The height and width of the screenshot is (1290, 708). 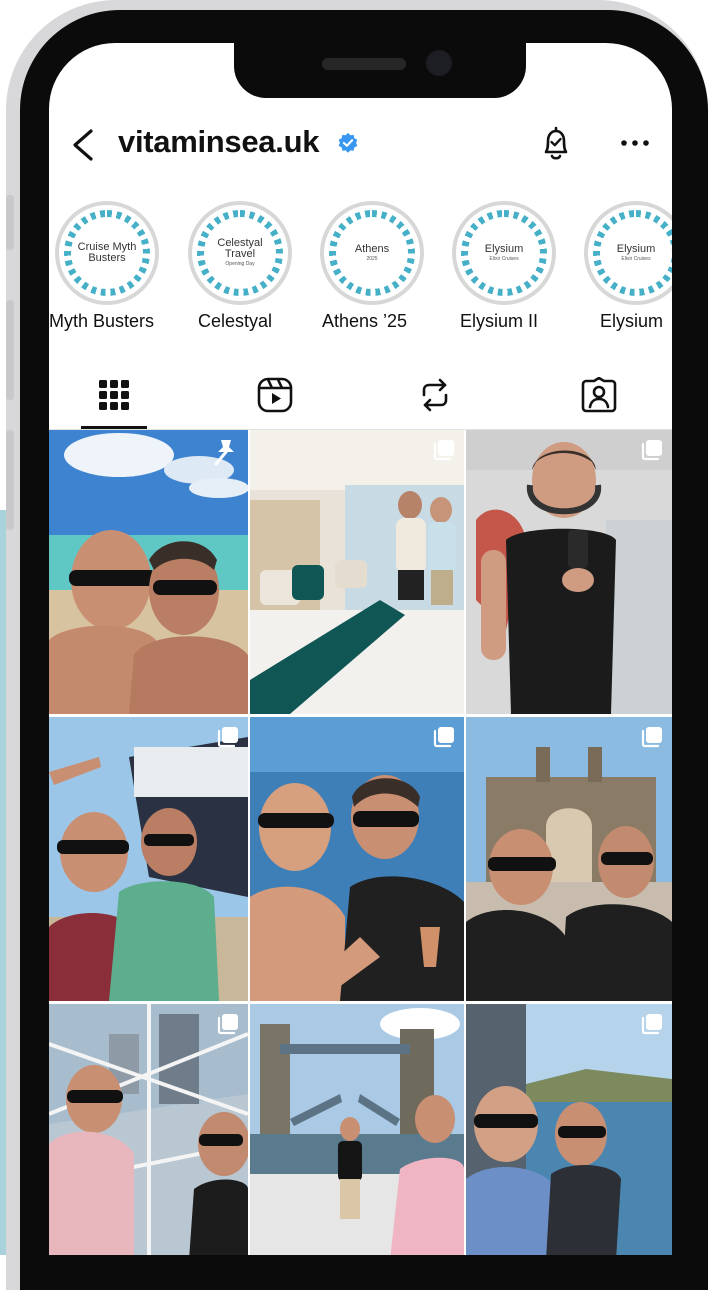 What do you see at coordinates (357, 572) in the screenshot?
I see `post-cruise-cabin` at bounding box center [357, 572].